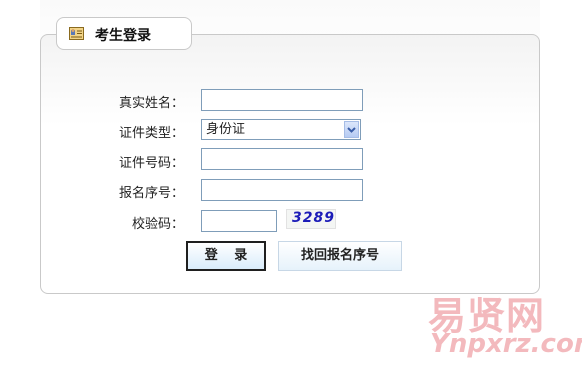 Image resolution: width=582 pixels, height=369 pixels. Describe the element at coordinates (313, 218) in the screenshot. I see `captcha-text: 3289` at that location.